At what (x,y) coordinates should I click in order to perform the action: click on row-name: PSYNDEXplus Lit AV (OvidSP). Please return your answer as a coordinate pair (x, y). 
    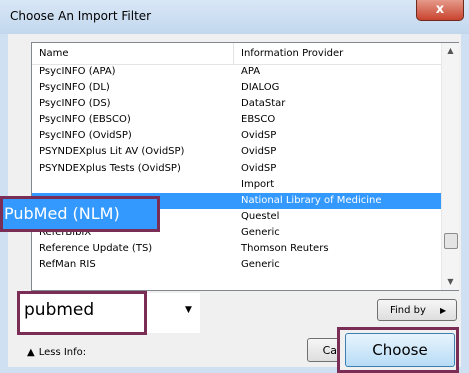
    Looking at the image, I should click on (112, 152).